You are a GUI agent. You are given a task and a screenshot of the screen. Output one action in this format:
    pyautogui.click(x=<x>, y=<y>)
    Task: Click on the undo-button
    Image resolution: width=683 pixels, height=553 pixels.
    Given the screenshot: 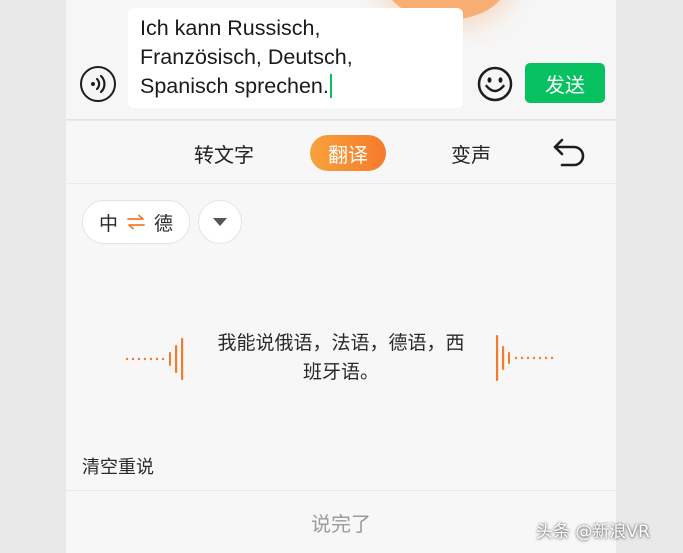 What is the action you would take?
    pyautogui.click(x=569, y=153)
    